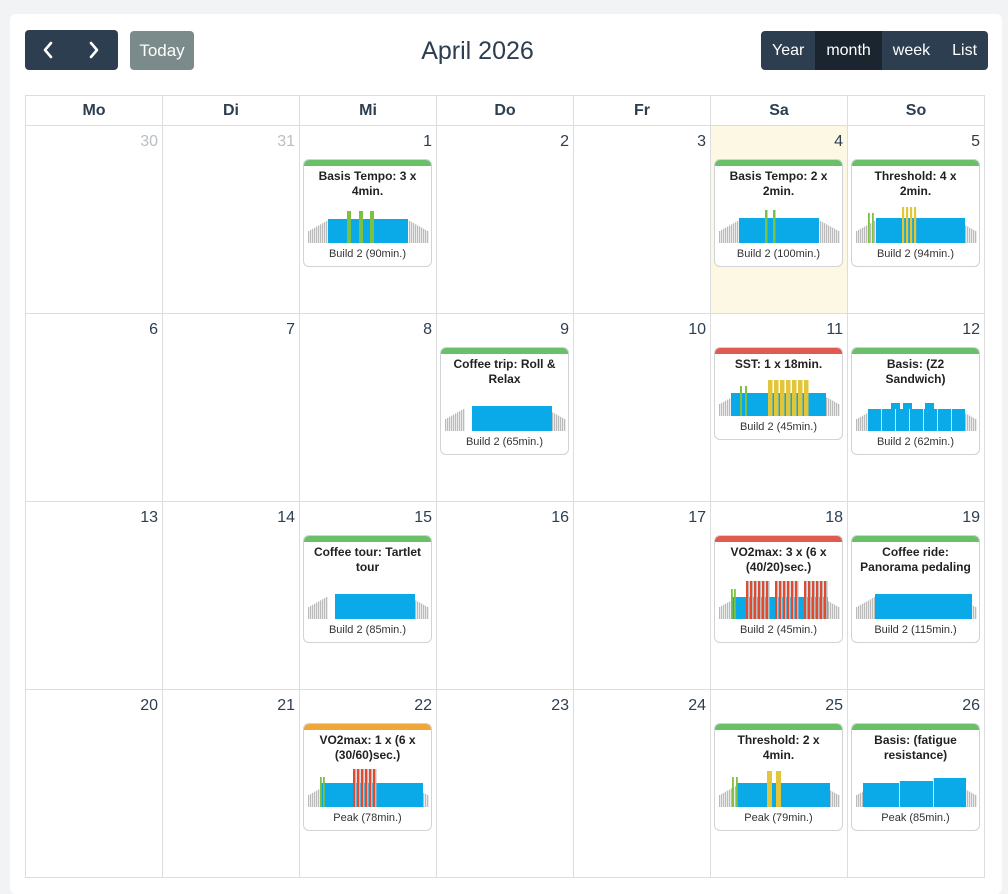 This screenshot has height=894, width=1008. What do you see at coordinates (971, 518) in the screenshot?
I see `day-number: 19` at bounding box center [971, 518].